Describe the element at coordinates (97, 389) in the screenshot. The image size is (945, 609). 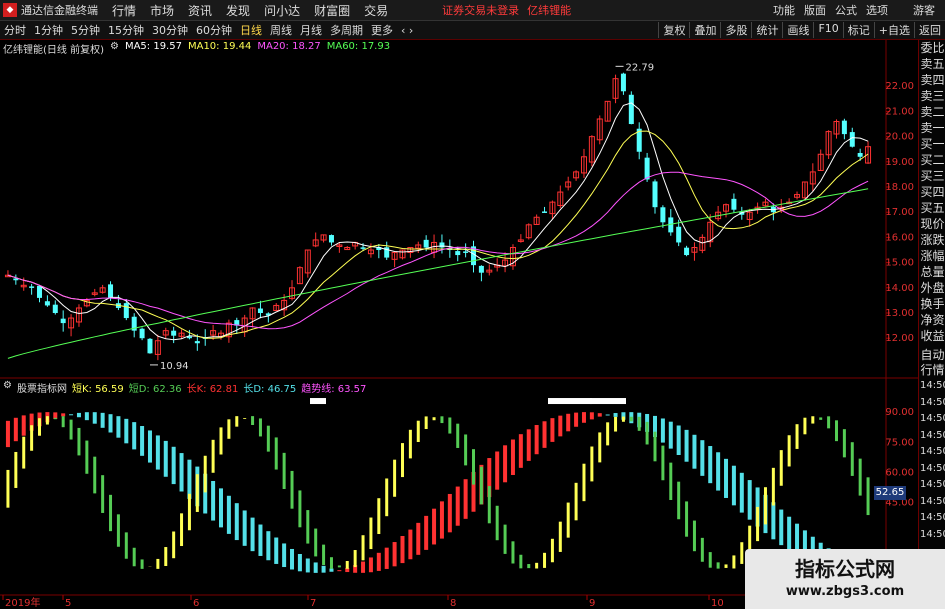
I see `legend-short-k: 短K: 56.59` at that location.